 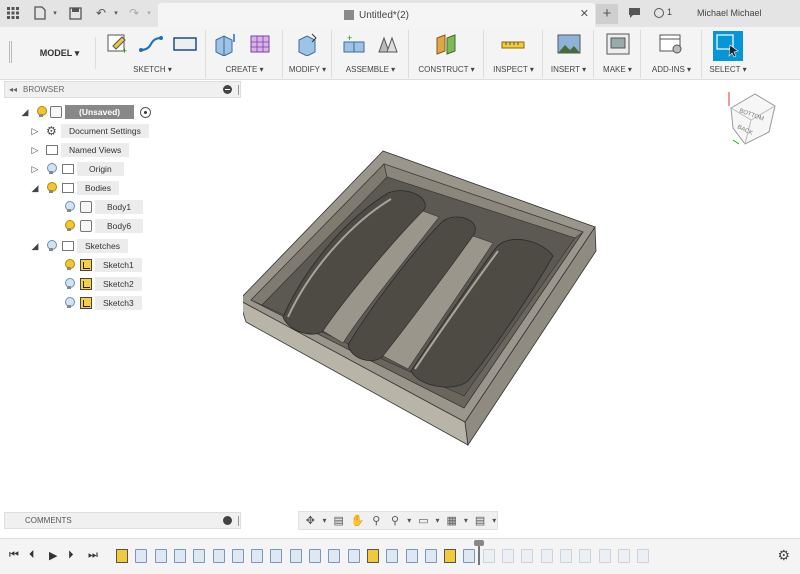 I want to click on tree-item-sketch2: Sketch2, so click(x=98, y=284).